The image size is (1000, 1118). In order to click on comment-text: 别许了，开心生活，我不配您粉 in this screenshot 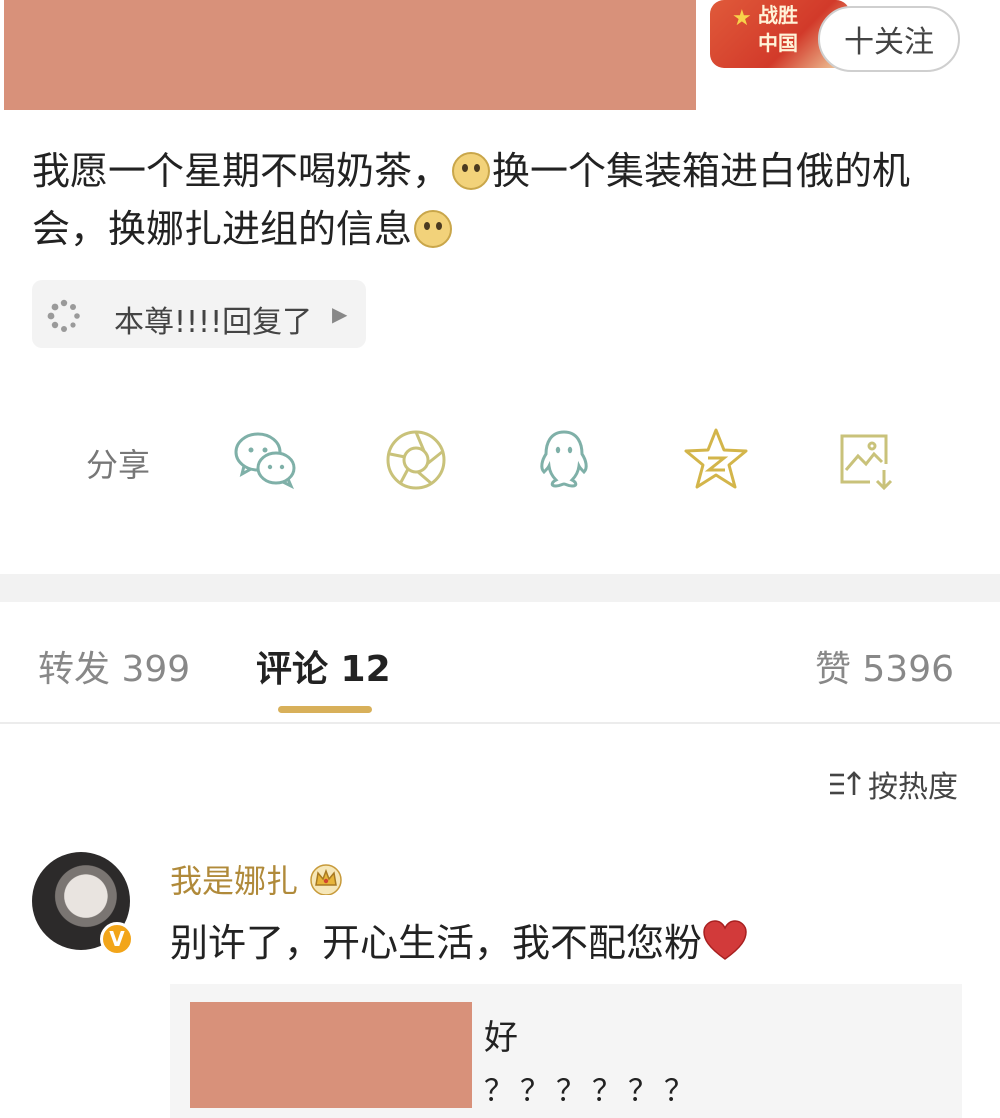, I will do `click(459, 939)`.